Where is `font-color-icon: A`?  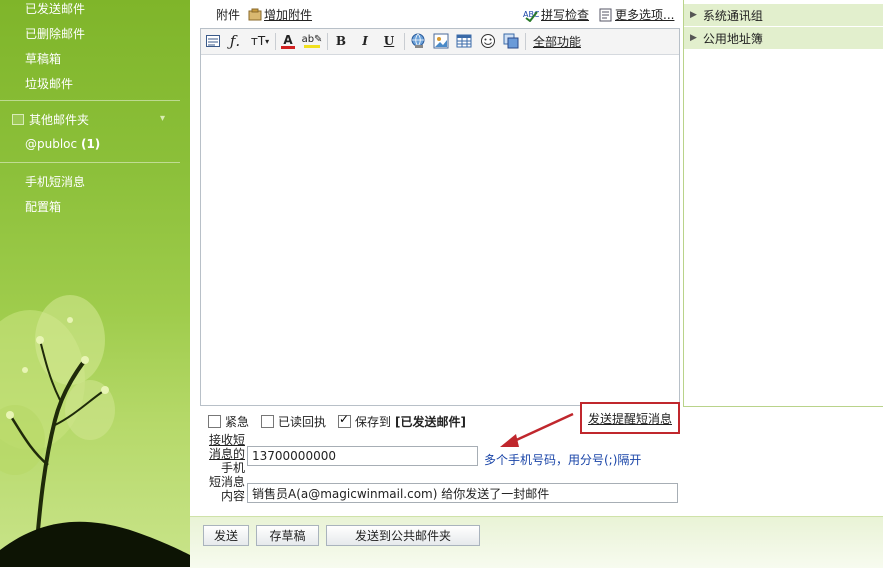
font-color-icon: A is located at coordinates (288, 39).